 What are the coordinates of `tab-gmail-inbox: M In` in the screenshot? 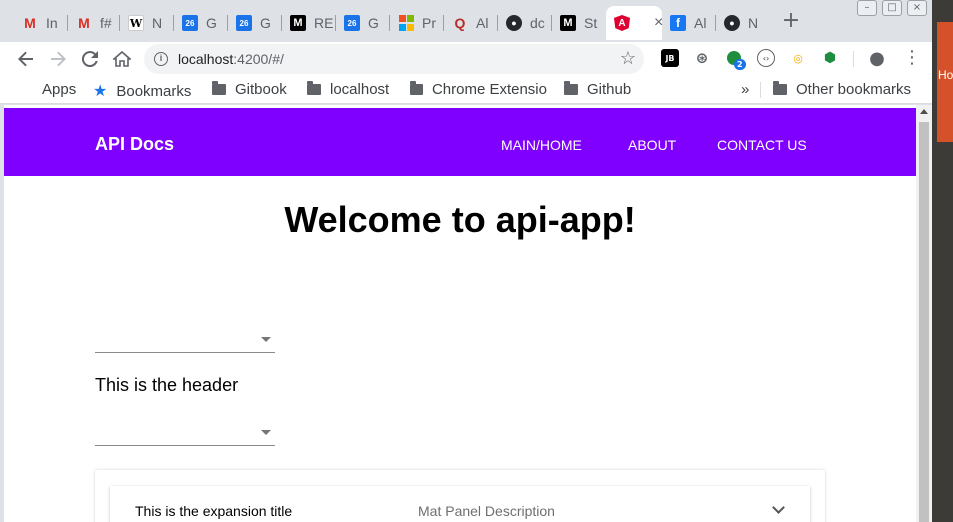 It's located at (41, 23).